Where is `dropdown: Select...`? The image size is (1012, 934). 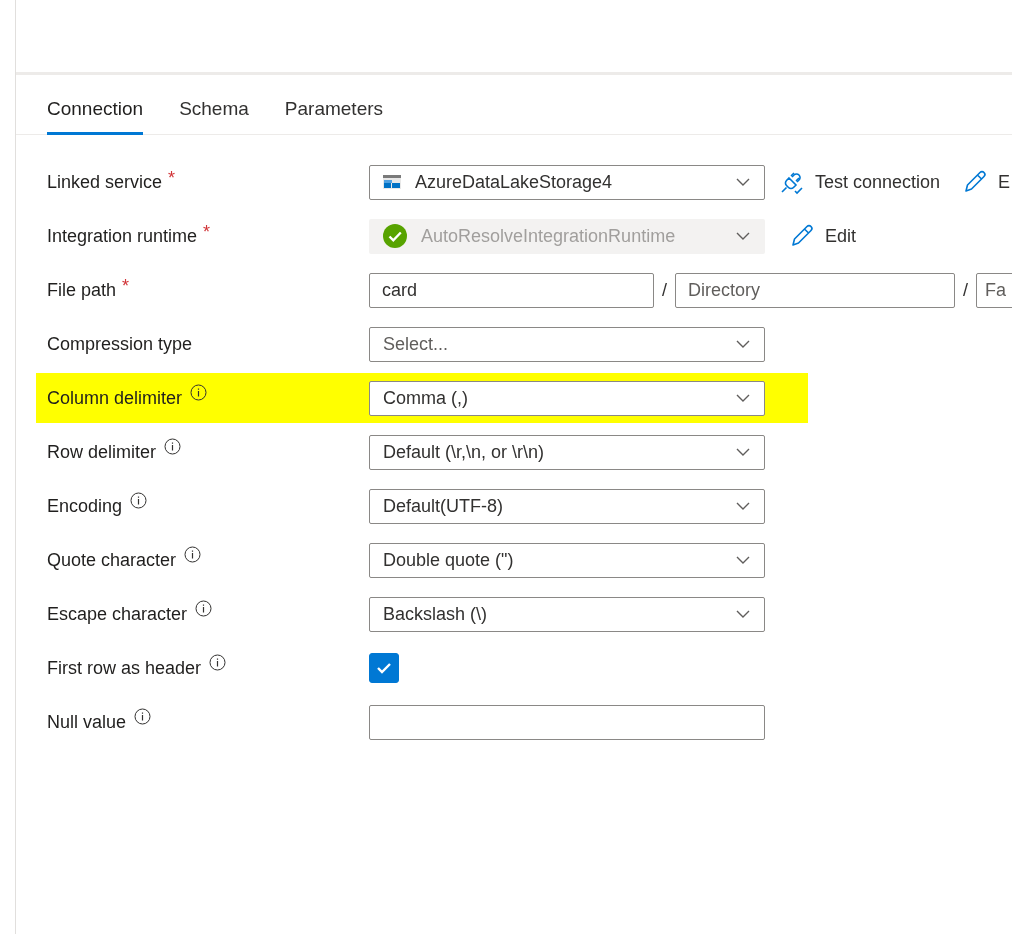 dropdown: Select... is located at coordinates (567, 344).